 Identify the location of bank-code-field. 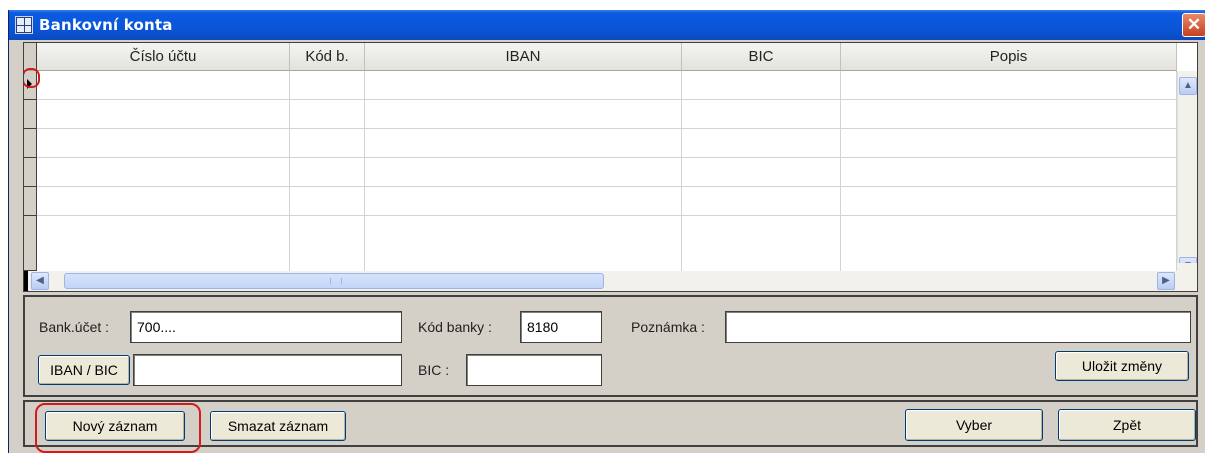
(561, 327).